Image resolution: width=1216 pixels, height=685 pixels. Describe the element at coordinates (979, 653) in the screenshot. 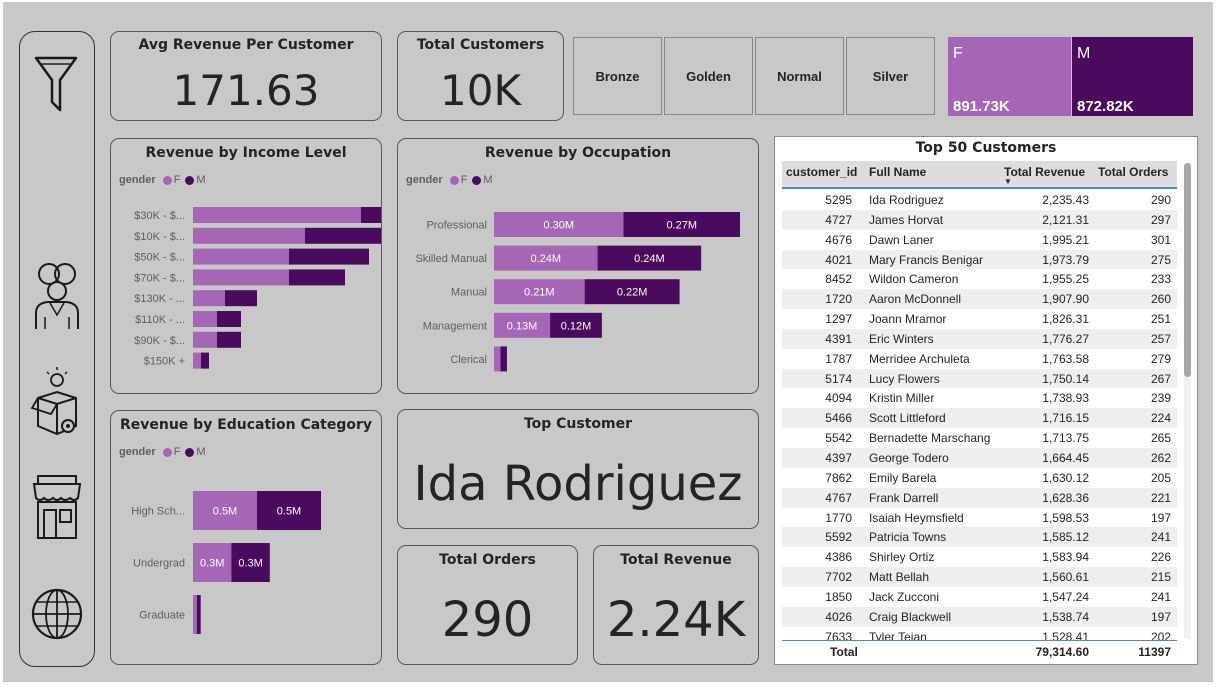

I see `table-total-row: Total 79,314.60 11397` at that location.